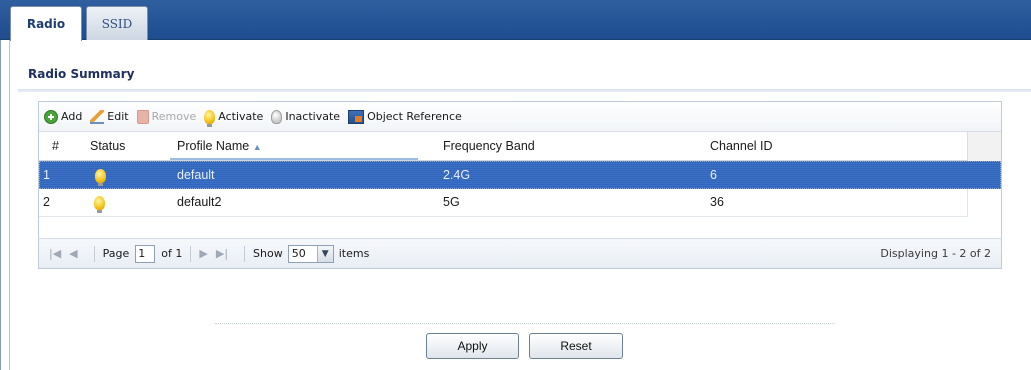 The width and height of the screenshot is (1031, 370). What do you see at coordinates (713, 175) in the screenshot?
I see `row-channel-id: 6` at bounding box center [713, 175].